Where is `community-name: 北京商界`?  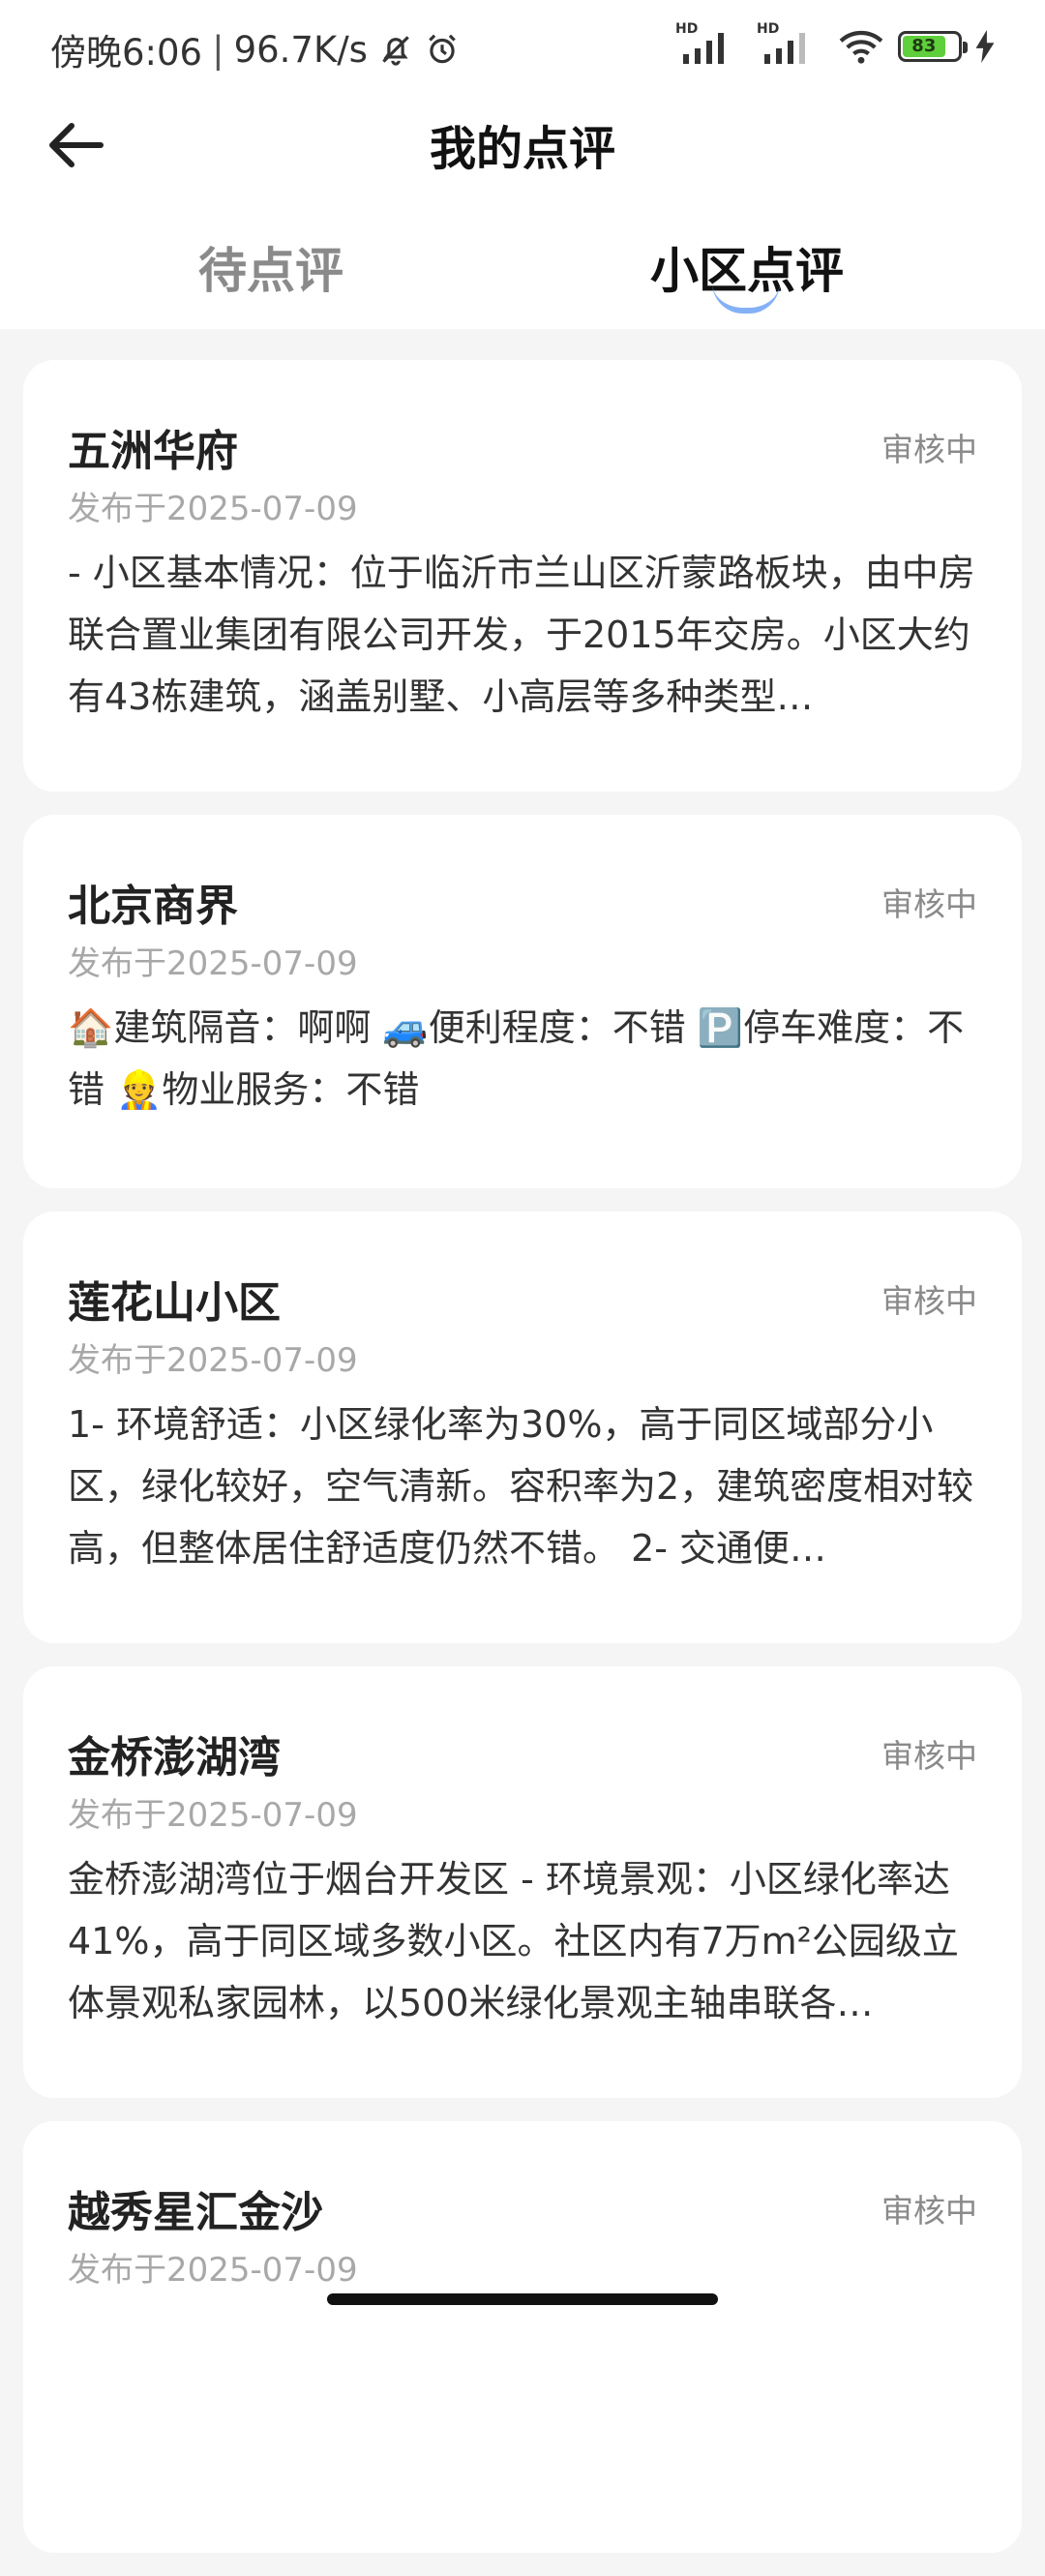
community-name: 北京商界 is located at coordinates (153, 906).